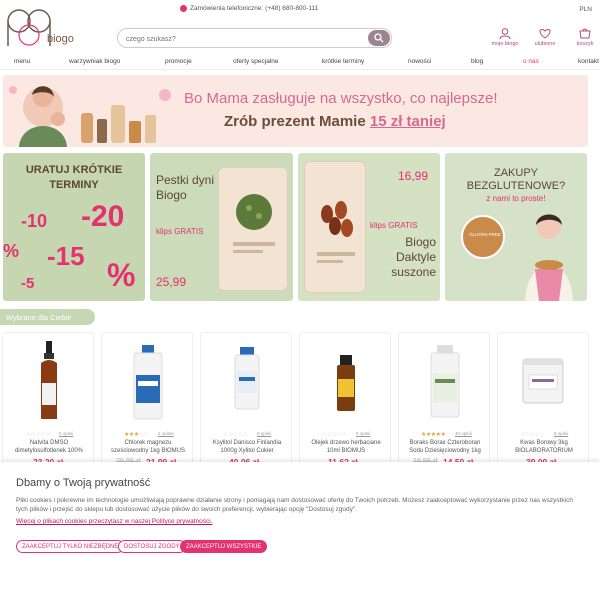  Describe the element at coordinates (60, 39) in the screenshot. I see `logo-text: biogo` at that location.